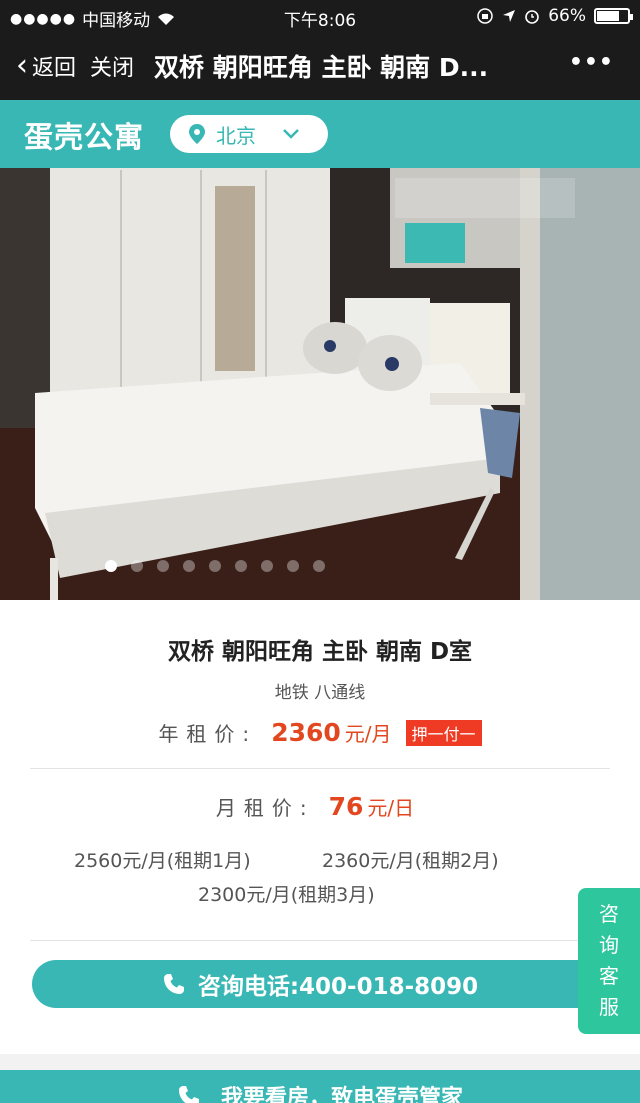 The image size is (640, 1103). I want to click on monthly-price-unit: 元/日, so click(391, 808).